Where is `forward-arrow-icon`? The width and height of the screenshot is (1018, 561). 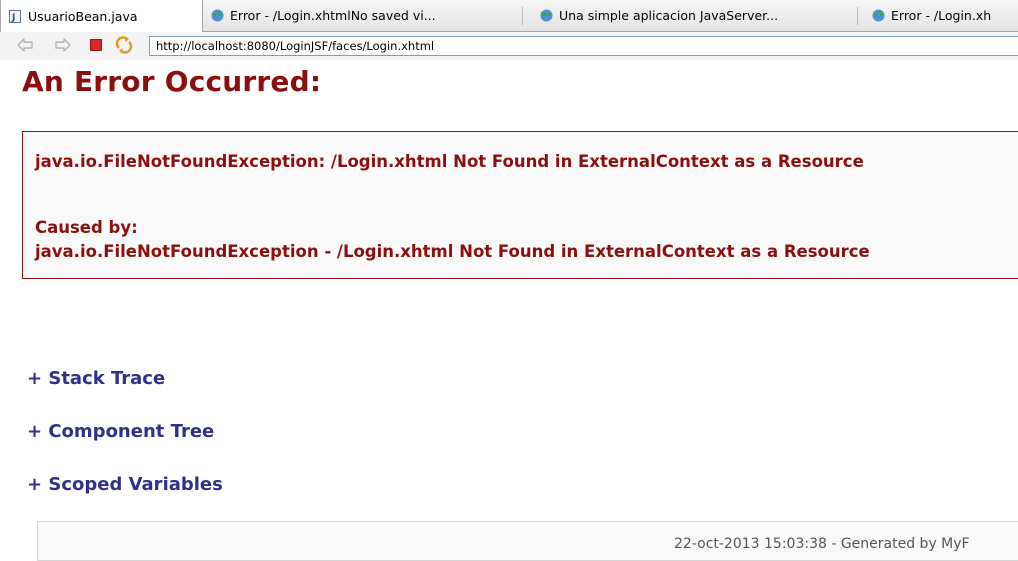 forward-arrow-icon is located at coordinates (63, 45).